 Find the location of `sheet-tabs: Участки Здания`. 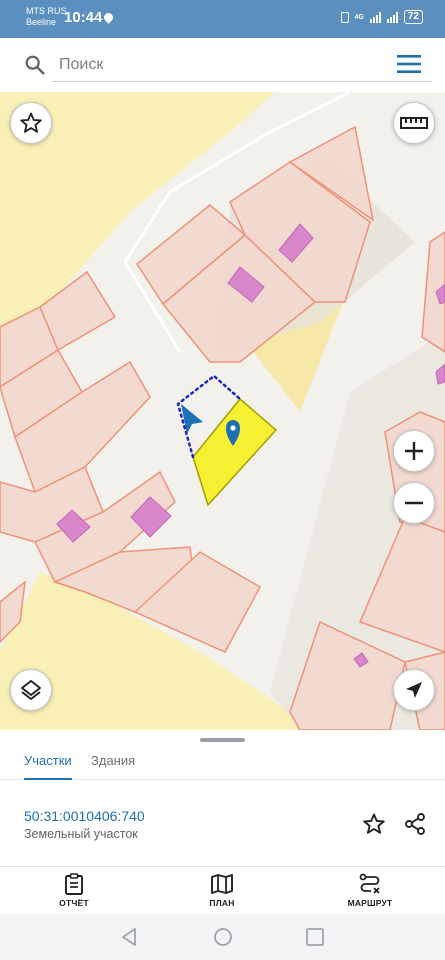

sheet-tabs: Участки Здания is located at coordinates (222, 762).